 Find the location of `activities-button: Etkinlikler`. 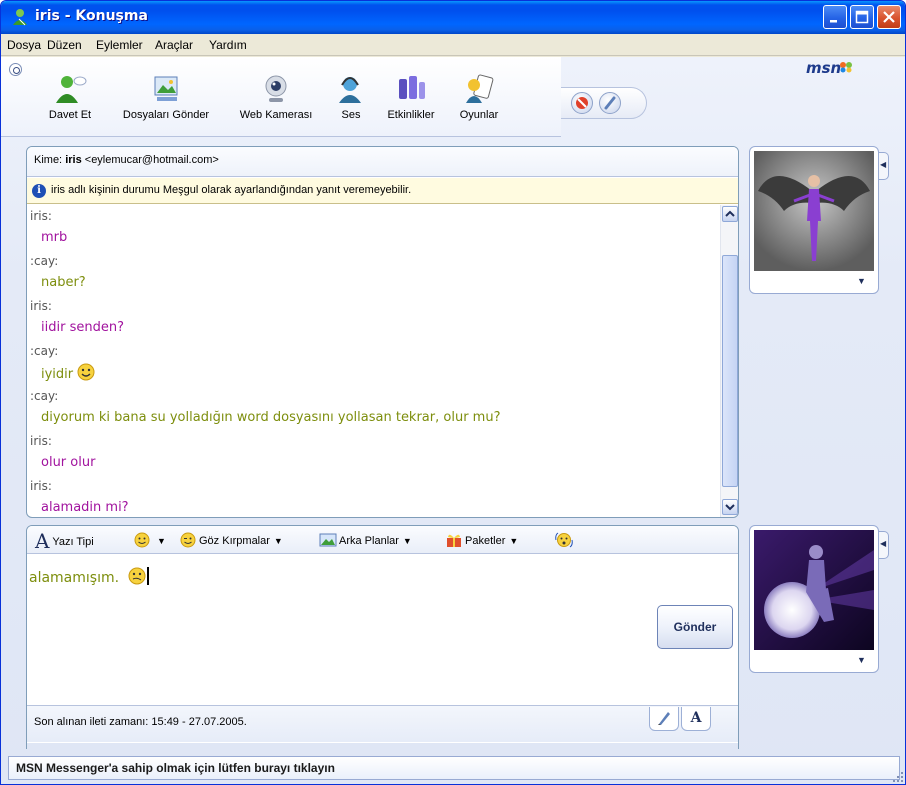

activities-button: Etkinlikler is located at coordinates (411, 97).